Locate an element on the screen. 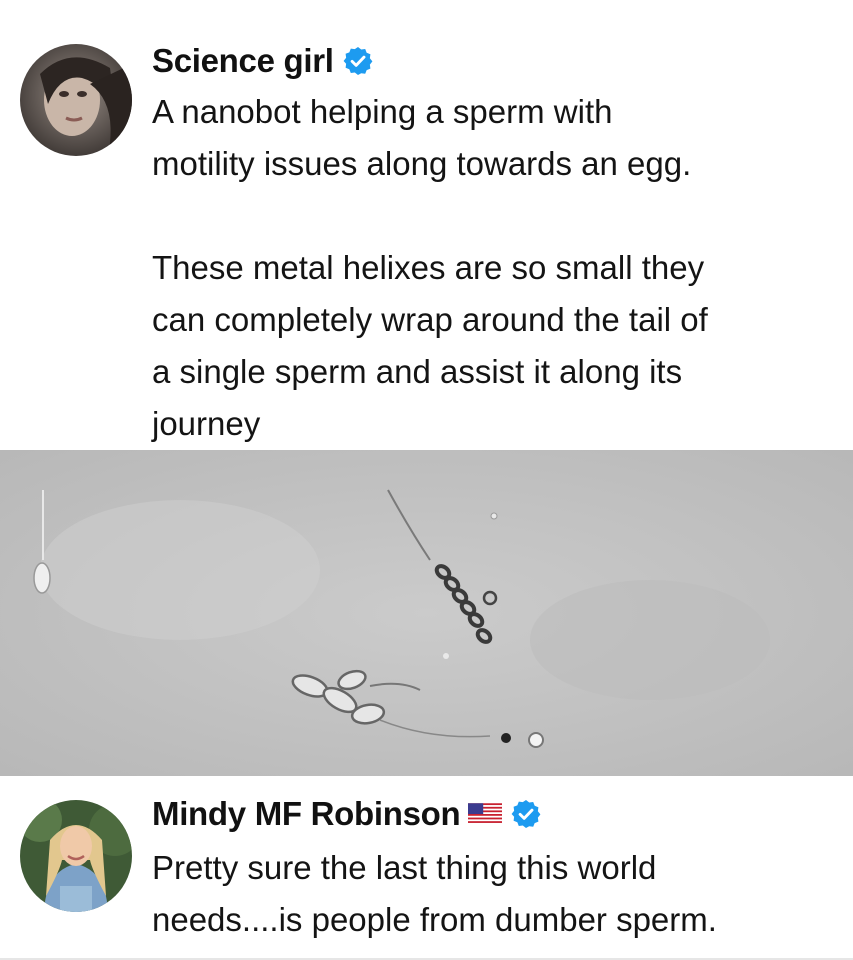 The image size is (853, 960). author-name: Mindy MF Robinson is located at coordinates (306, 814).